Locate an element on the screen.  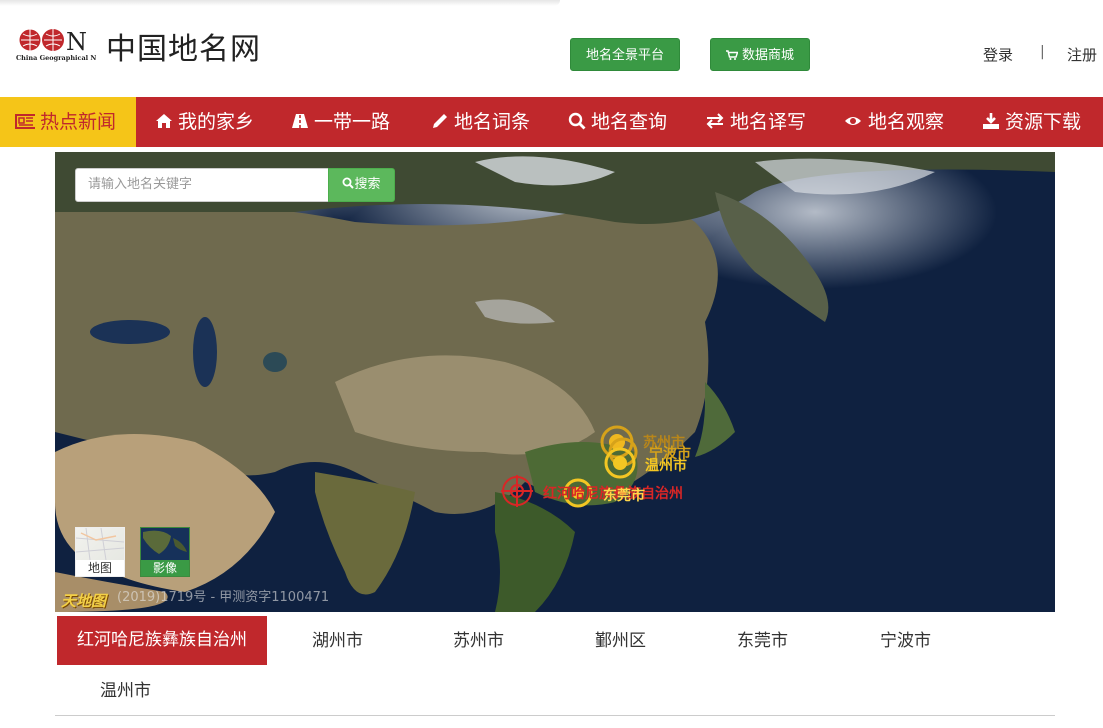
nav-label: 热点新闻 is located at coordinates (78, 122).